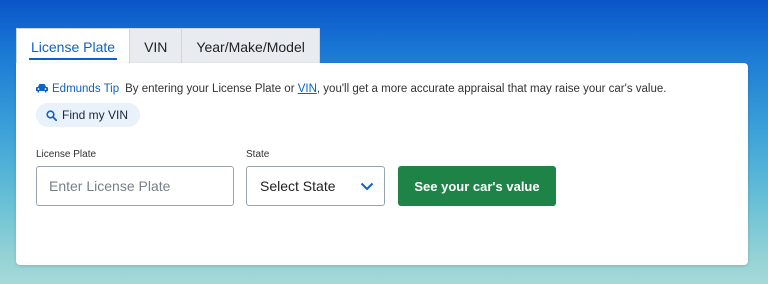 This screenshot has width=768, height=284. Describe the element at coordinates (298, 186) in the screenshot. I see `state-select-value: Select State` at that location.